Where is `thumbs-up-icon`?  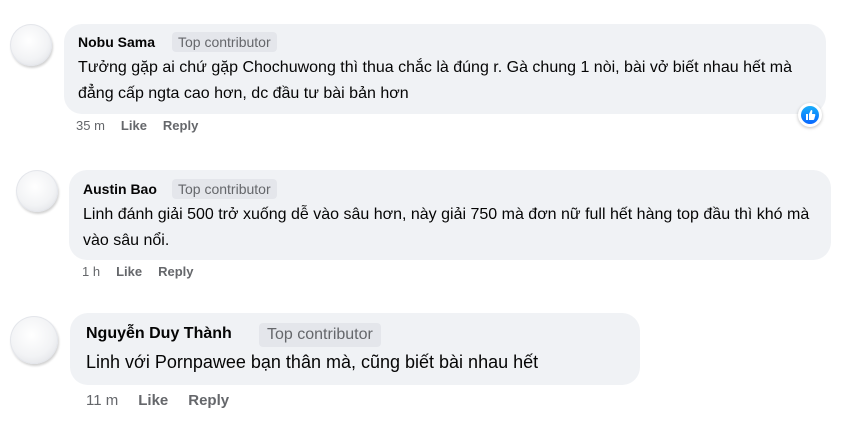
thumbs-up-icon is located at coordinates (810, 115).